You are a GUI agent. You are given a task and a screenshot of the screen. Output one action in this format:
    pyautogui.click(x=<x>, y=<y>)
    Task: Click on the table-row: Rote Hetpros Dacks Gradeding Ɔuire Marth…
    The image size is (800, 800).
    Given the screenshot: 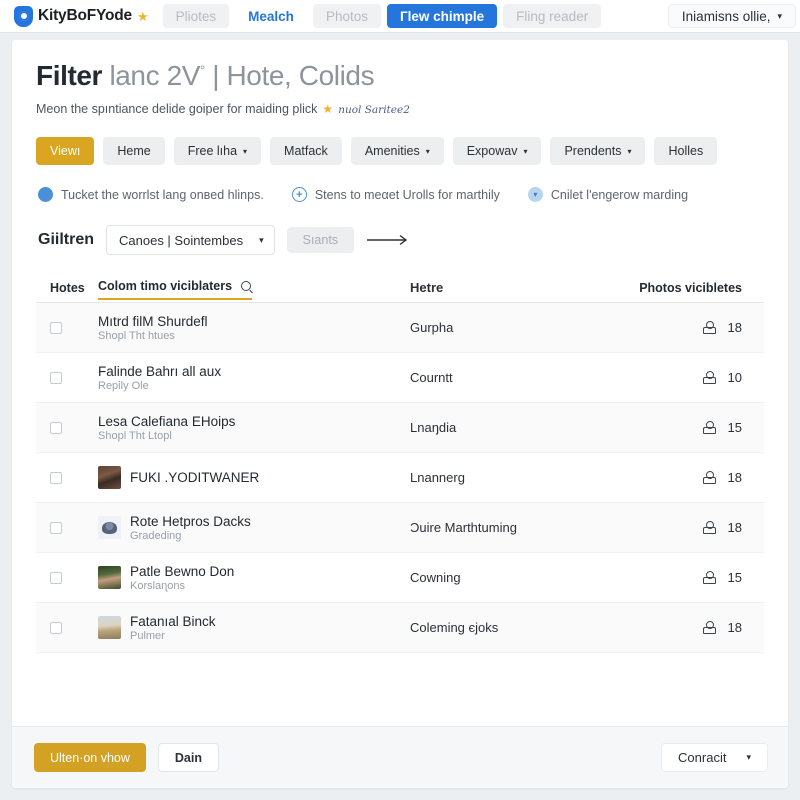 What is the action you would take?
    pyautogui.click(x=400, y=528)
    